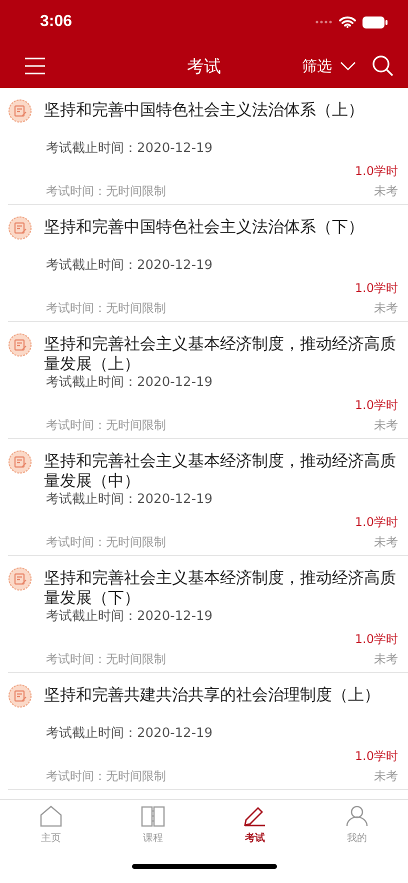  What do you see at coordinates (212, 695) in the screenshot?
I see `exam-title: 坚持和完善共建共治共享的社会治理制度（上）` at bounding box center [212, 695].